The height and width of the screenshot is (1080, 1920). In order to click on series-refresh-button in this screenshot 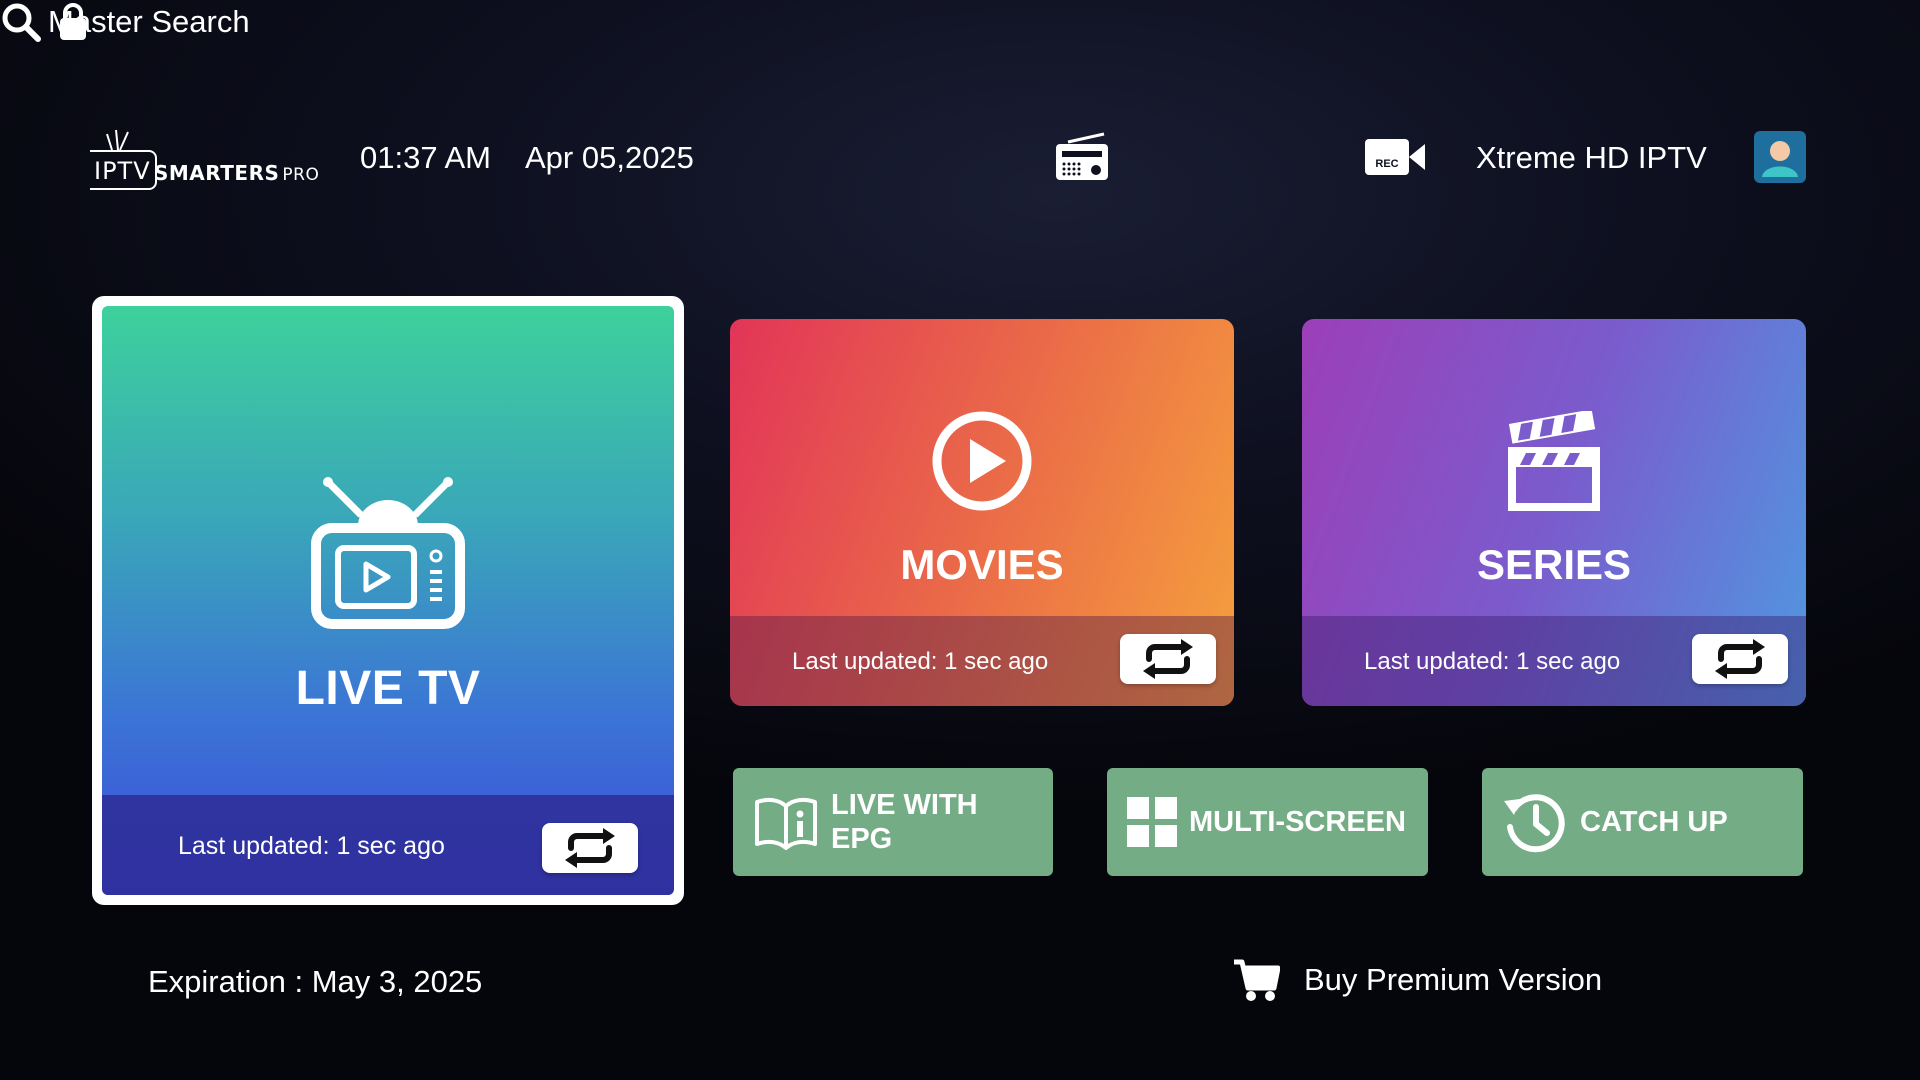, I will do `click(1740, 659)`.